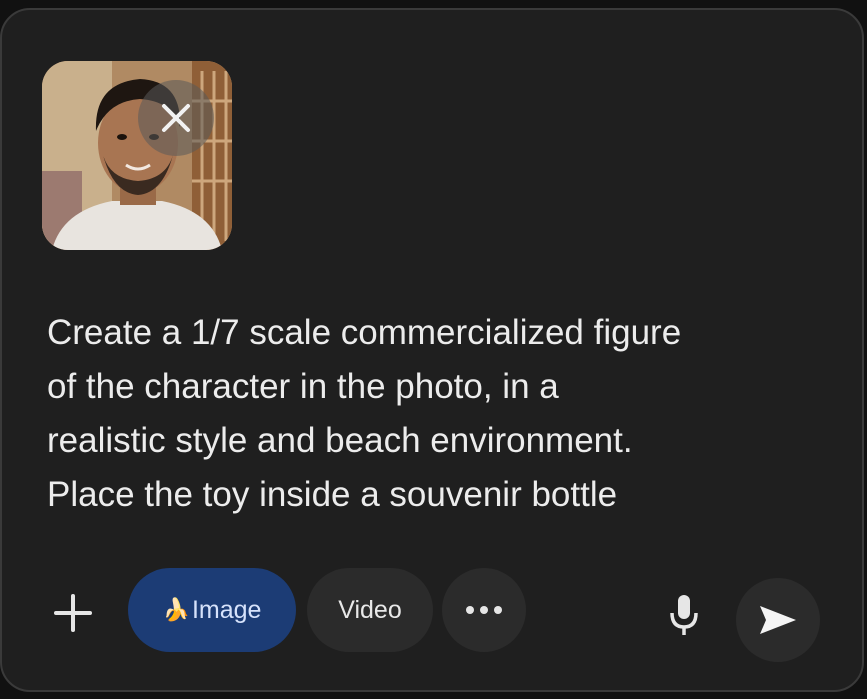 This screenshot has height=699, width=867. What do you see at coordinates (226, 609) in the screenshot?
I see `image-mode-label: Image` at bounding box center [226, 609].